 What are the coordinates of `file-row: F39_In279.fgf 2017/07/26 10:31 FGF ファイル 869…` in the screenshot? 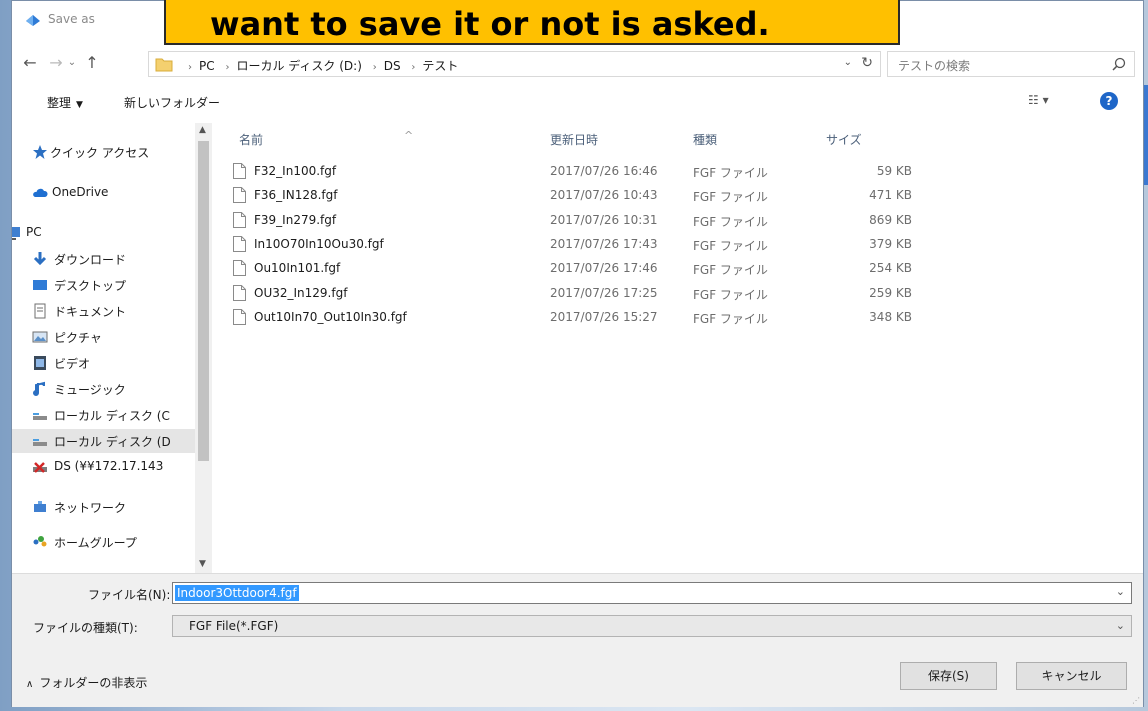 It's located at (667, 221).